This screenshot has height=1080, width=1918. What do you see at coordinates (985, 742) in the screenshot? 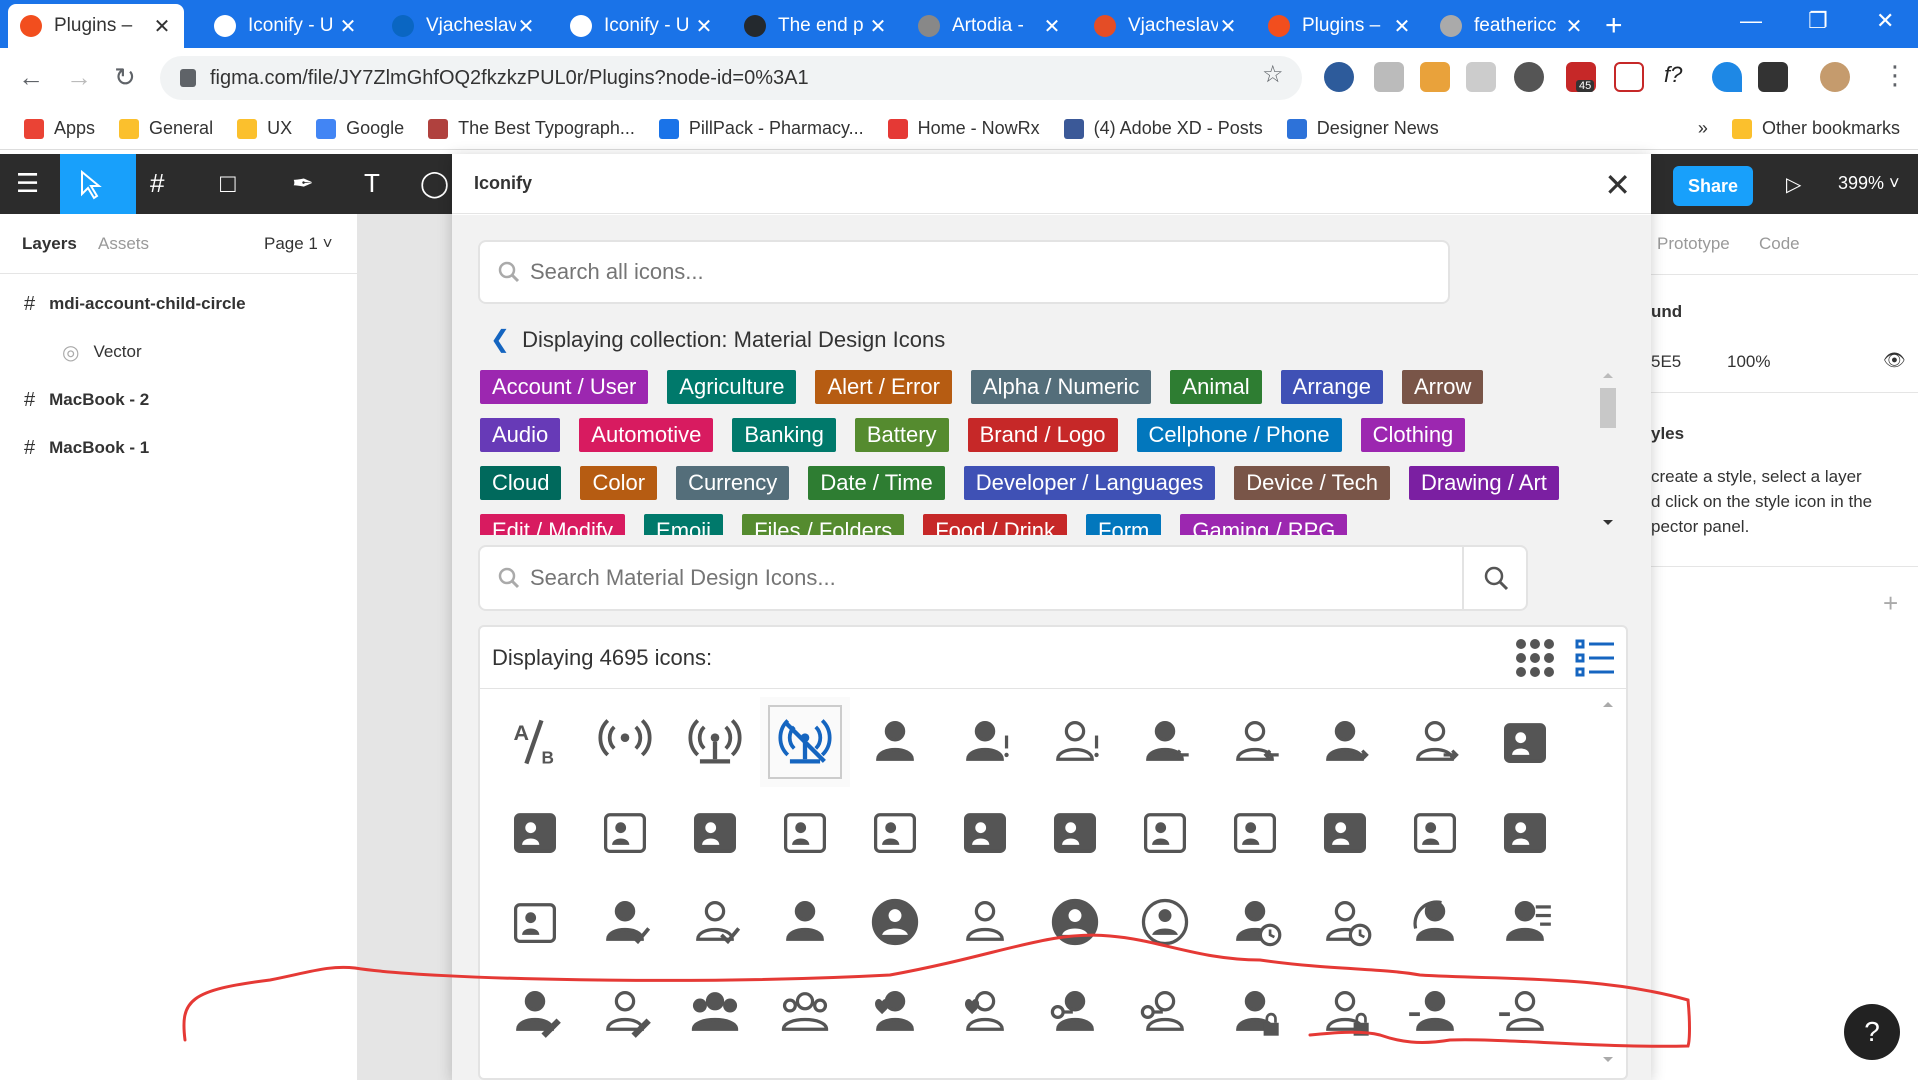
I see `account-alert-icon` at bounding box center [985, 742].